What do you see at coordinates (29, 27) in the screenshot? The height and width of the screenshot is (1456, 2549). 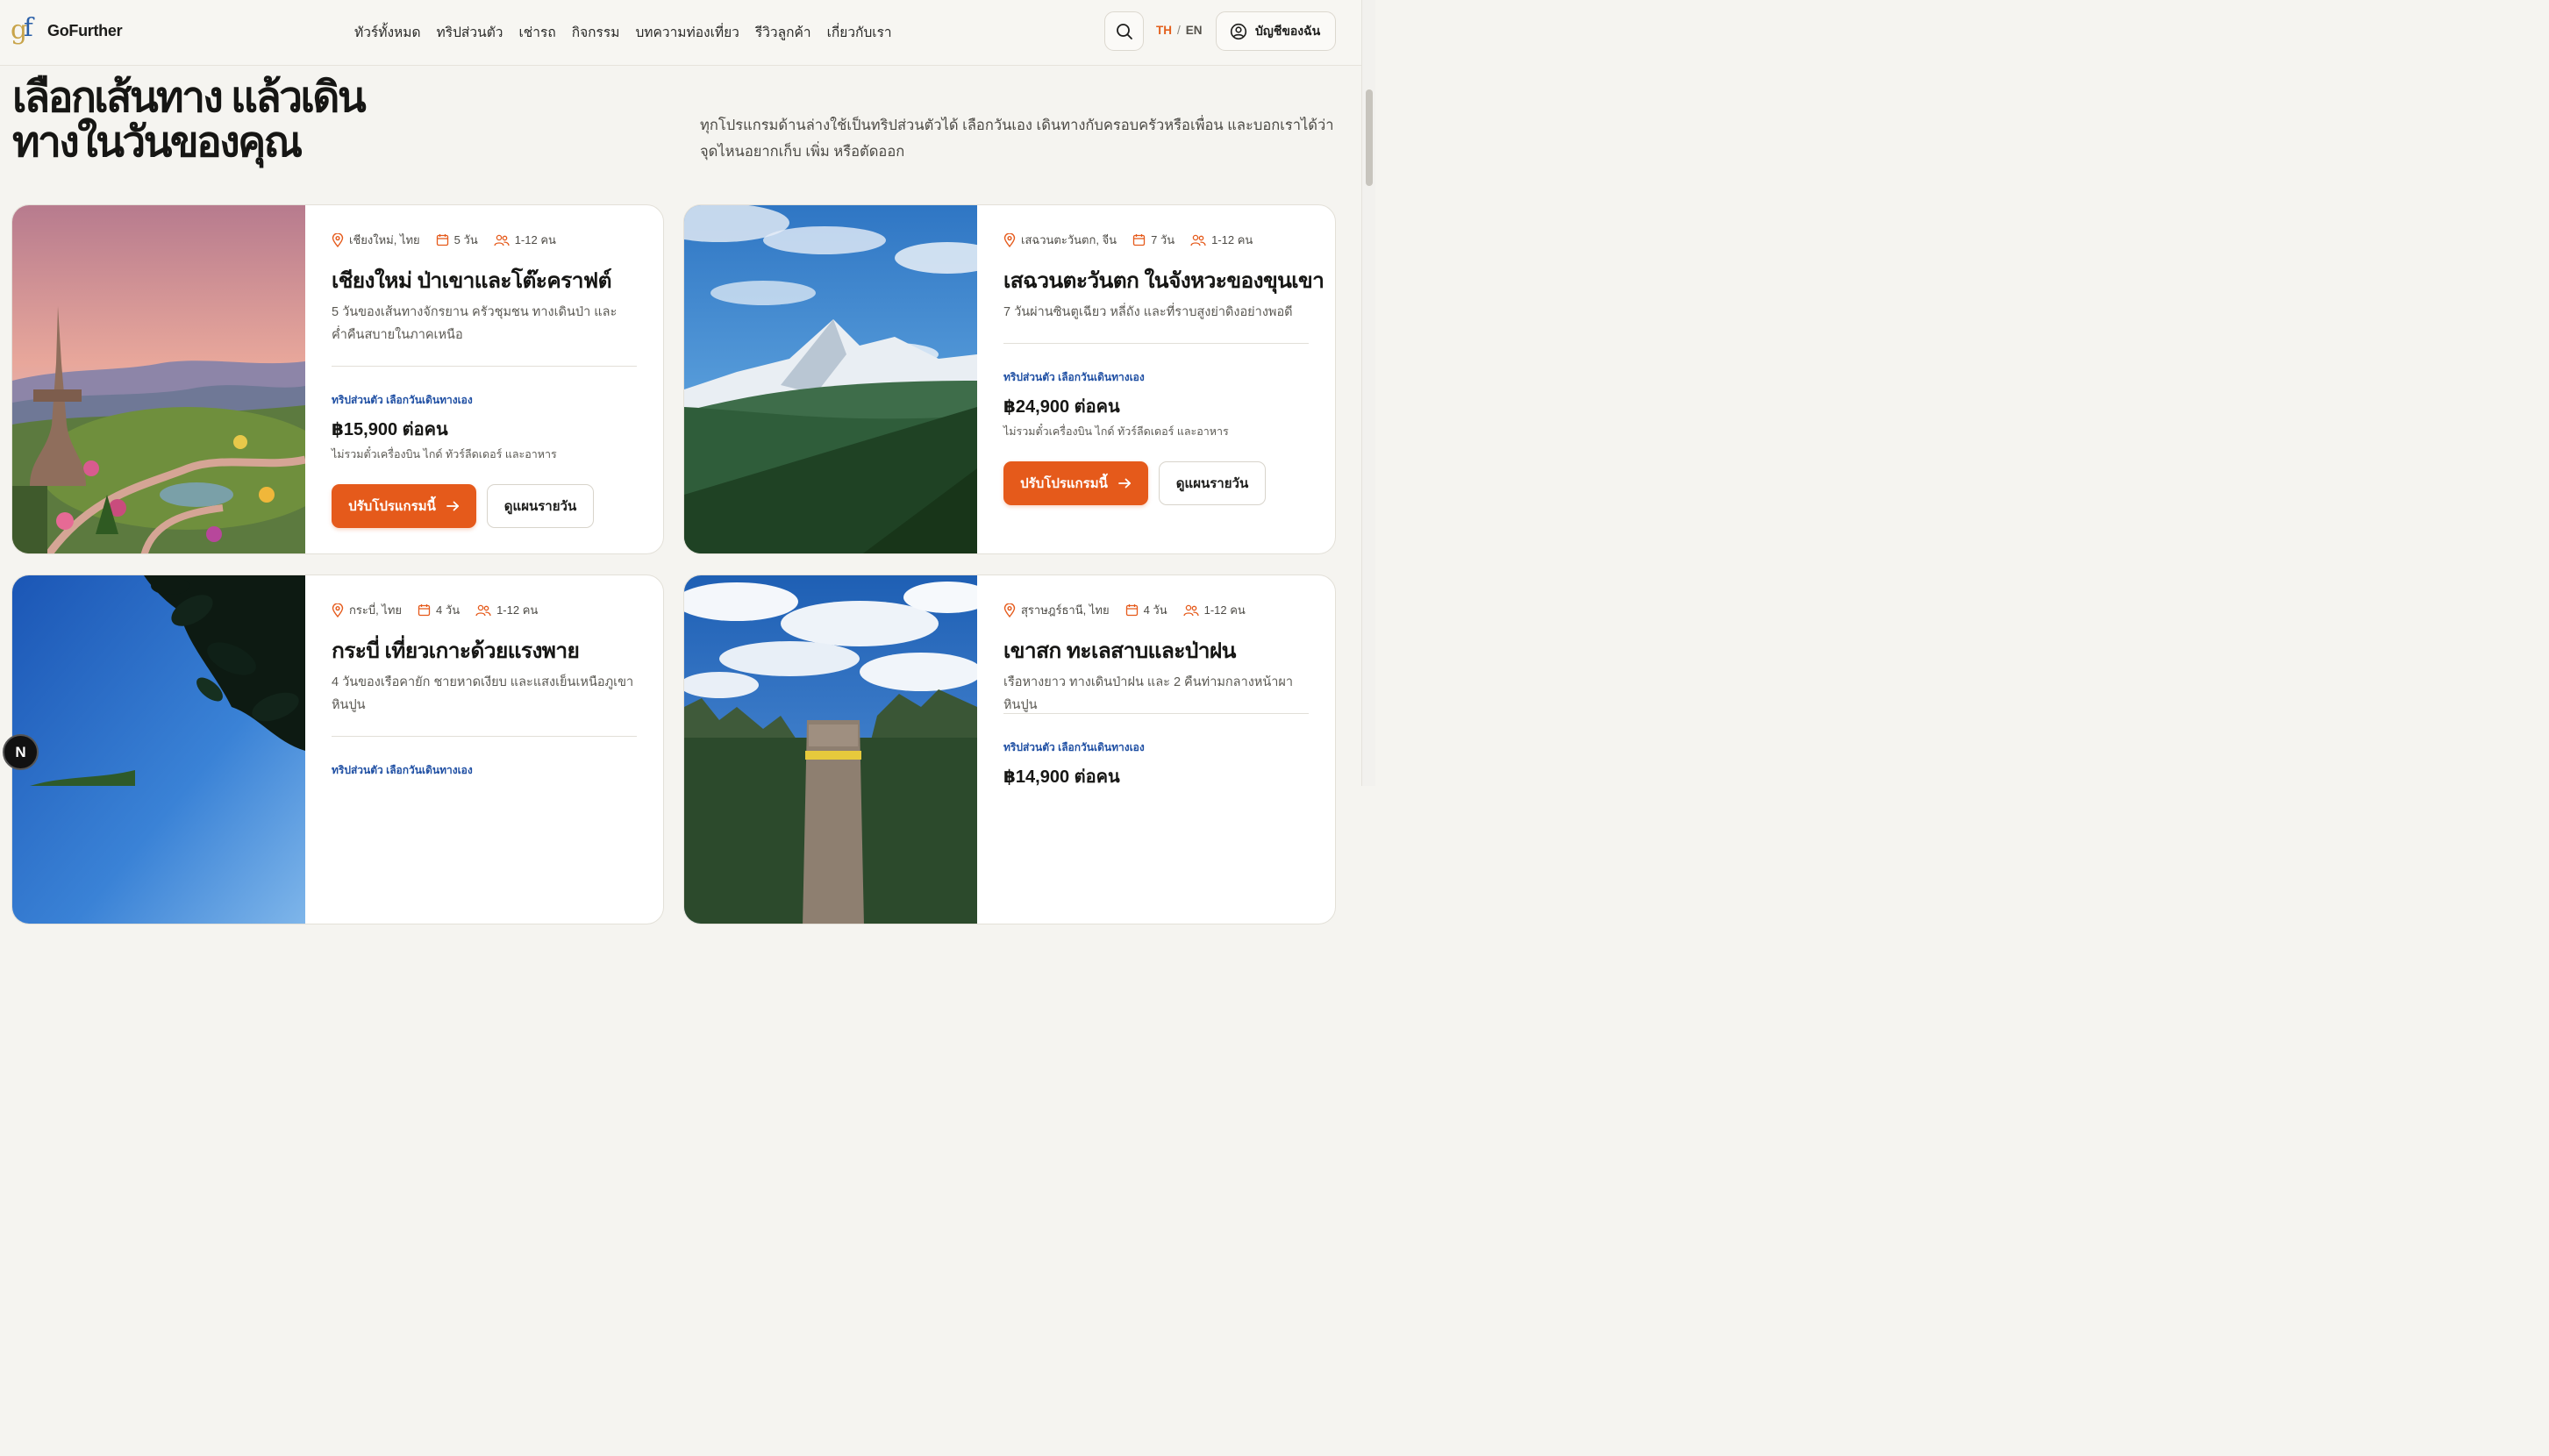 I see `svg-text: f` at bounding box center [29, 27].